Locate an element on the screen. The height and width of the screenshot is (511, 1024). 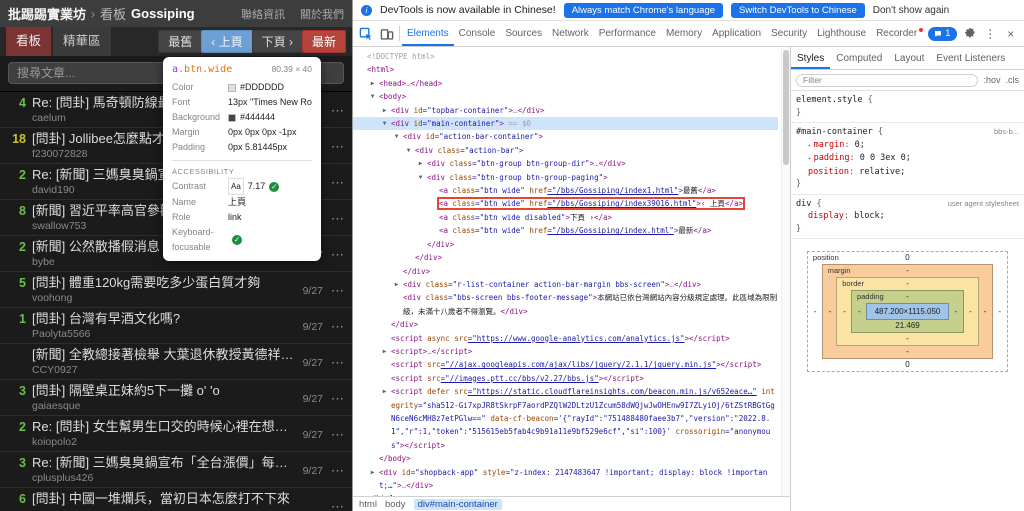
contact-info-link: 聯絡資訊 is located at coordinates (263, 14).